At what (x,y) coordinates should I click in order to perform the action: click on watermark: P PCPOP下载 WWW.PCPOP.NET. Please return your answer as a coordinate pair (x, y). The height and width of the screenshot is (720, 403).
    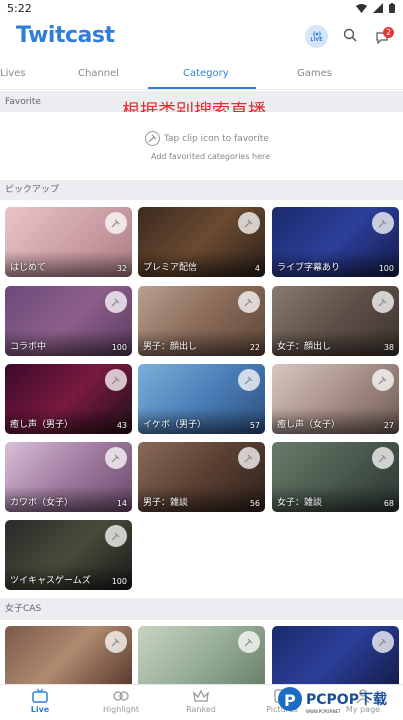
    Looking at the image, I should click on (340, 701).